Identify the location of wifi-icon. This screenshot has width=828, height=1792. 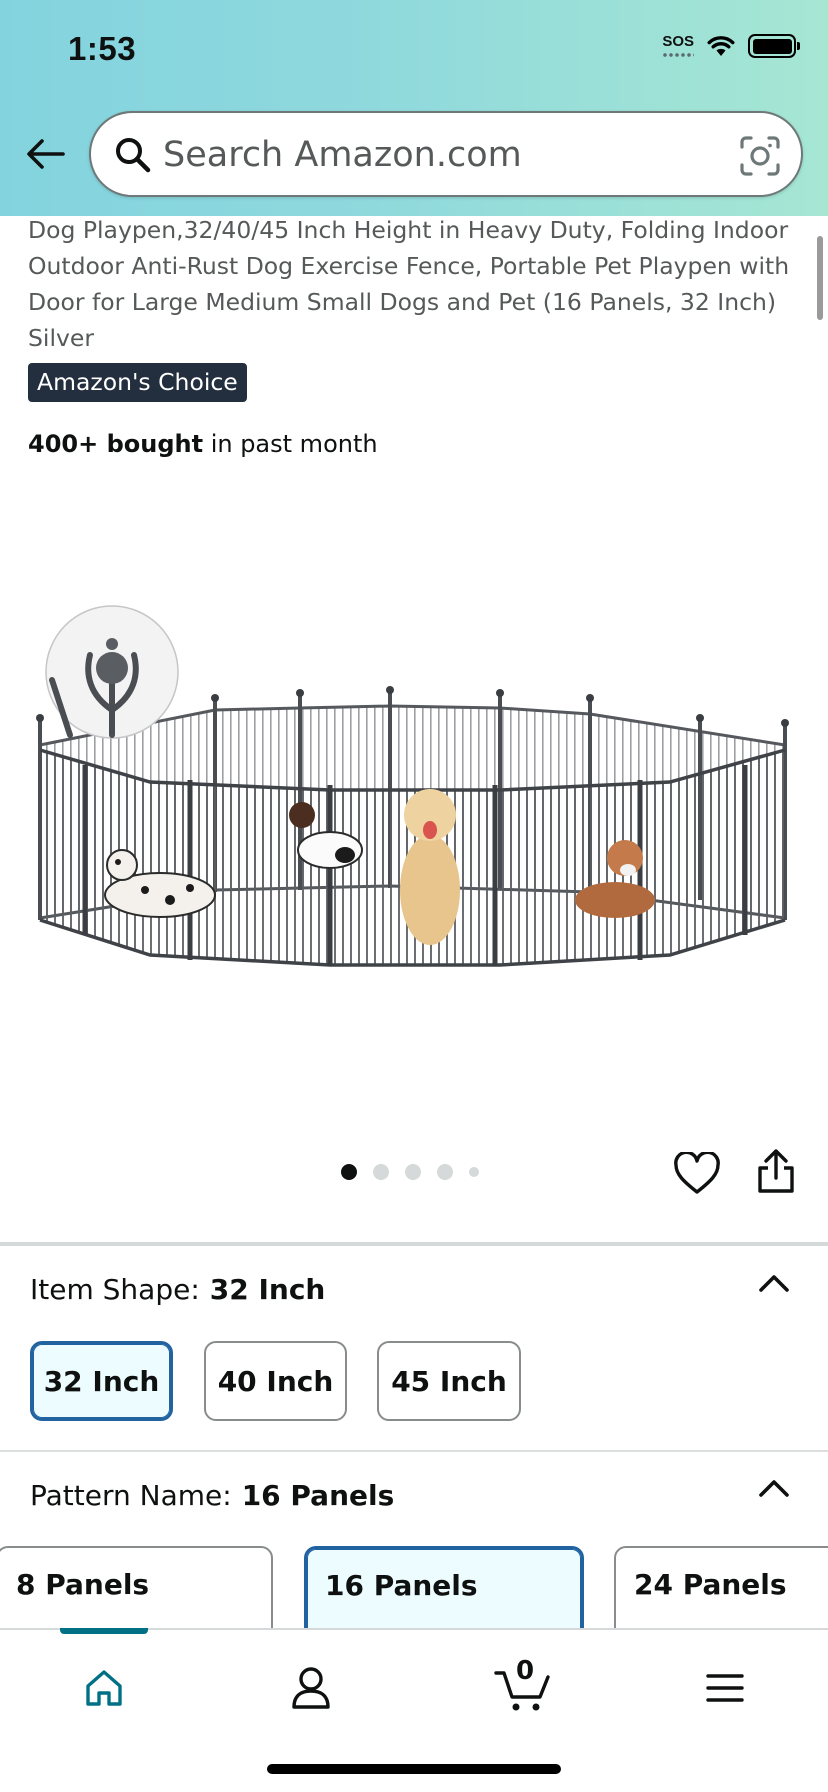
(721, 46).